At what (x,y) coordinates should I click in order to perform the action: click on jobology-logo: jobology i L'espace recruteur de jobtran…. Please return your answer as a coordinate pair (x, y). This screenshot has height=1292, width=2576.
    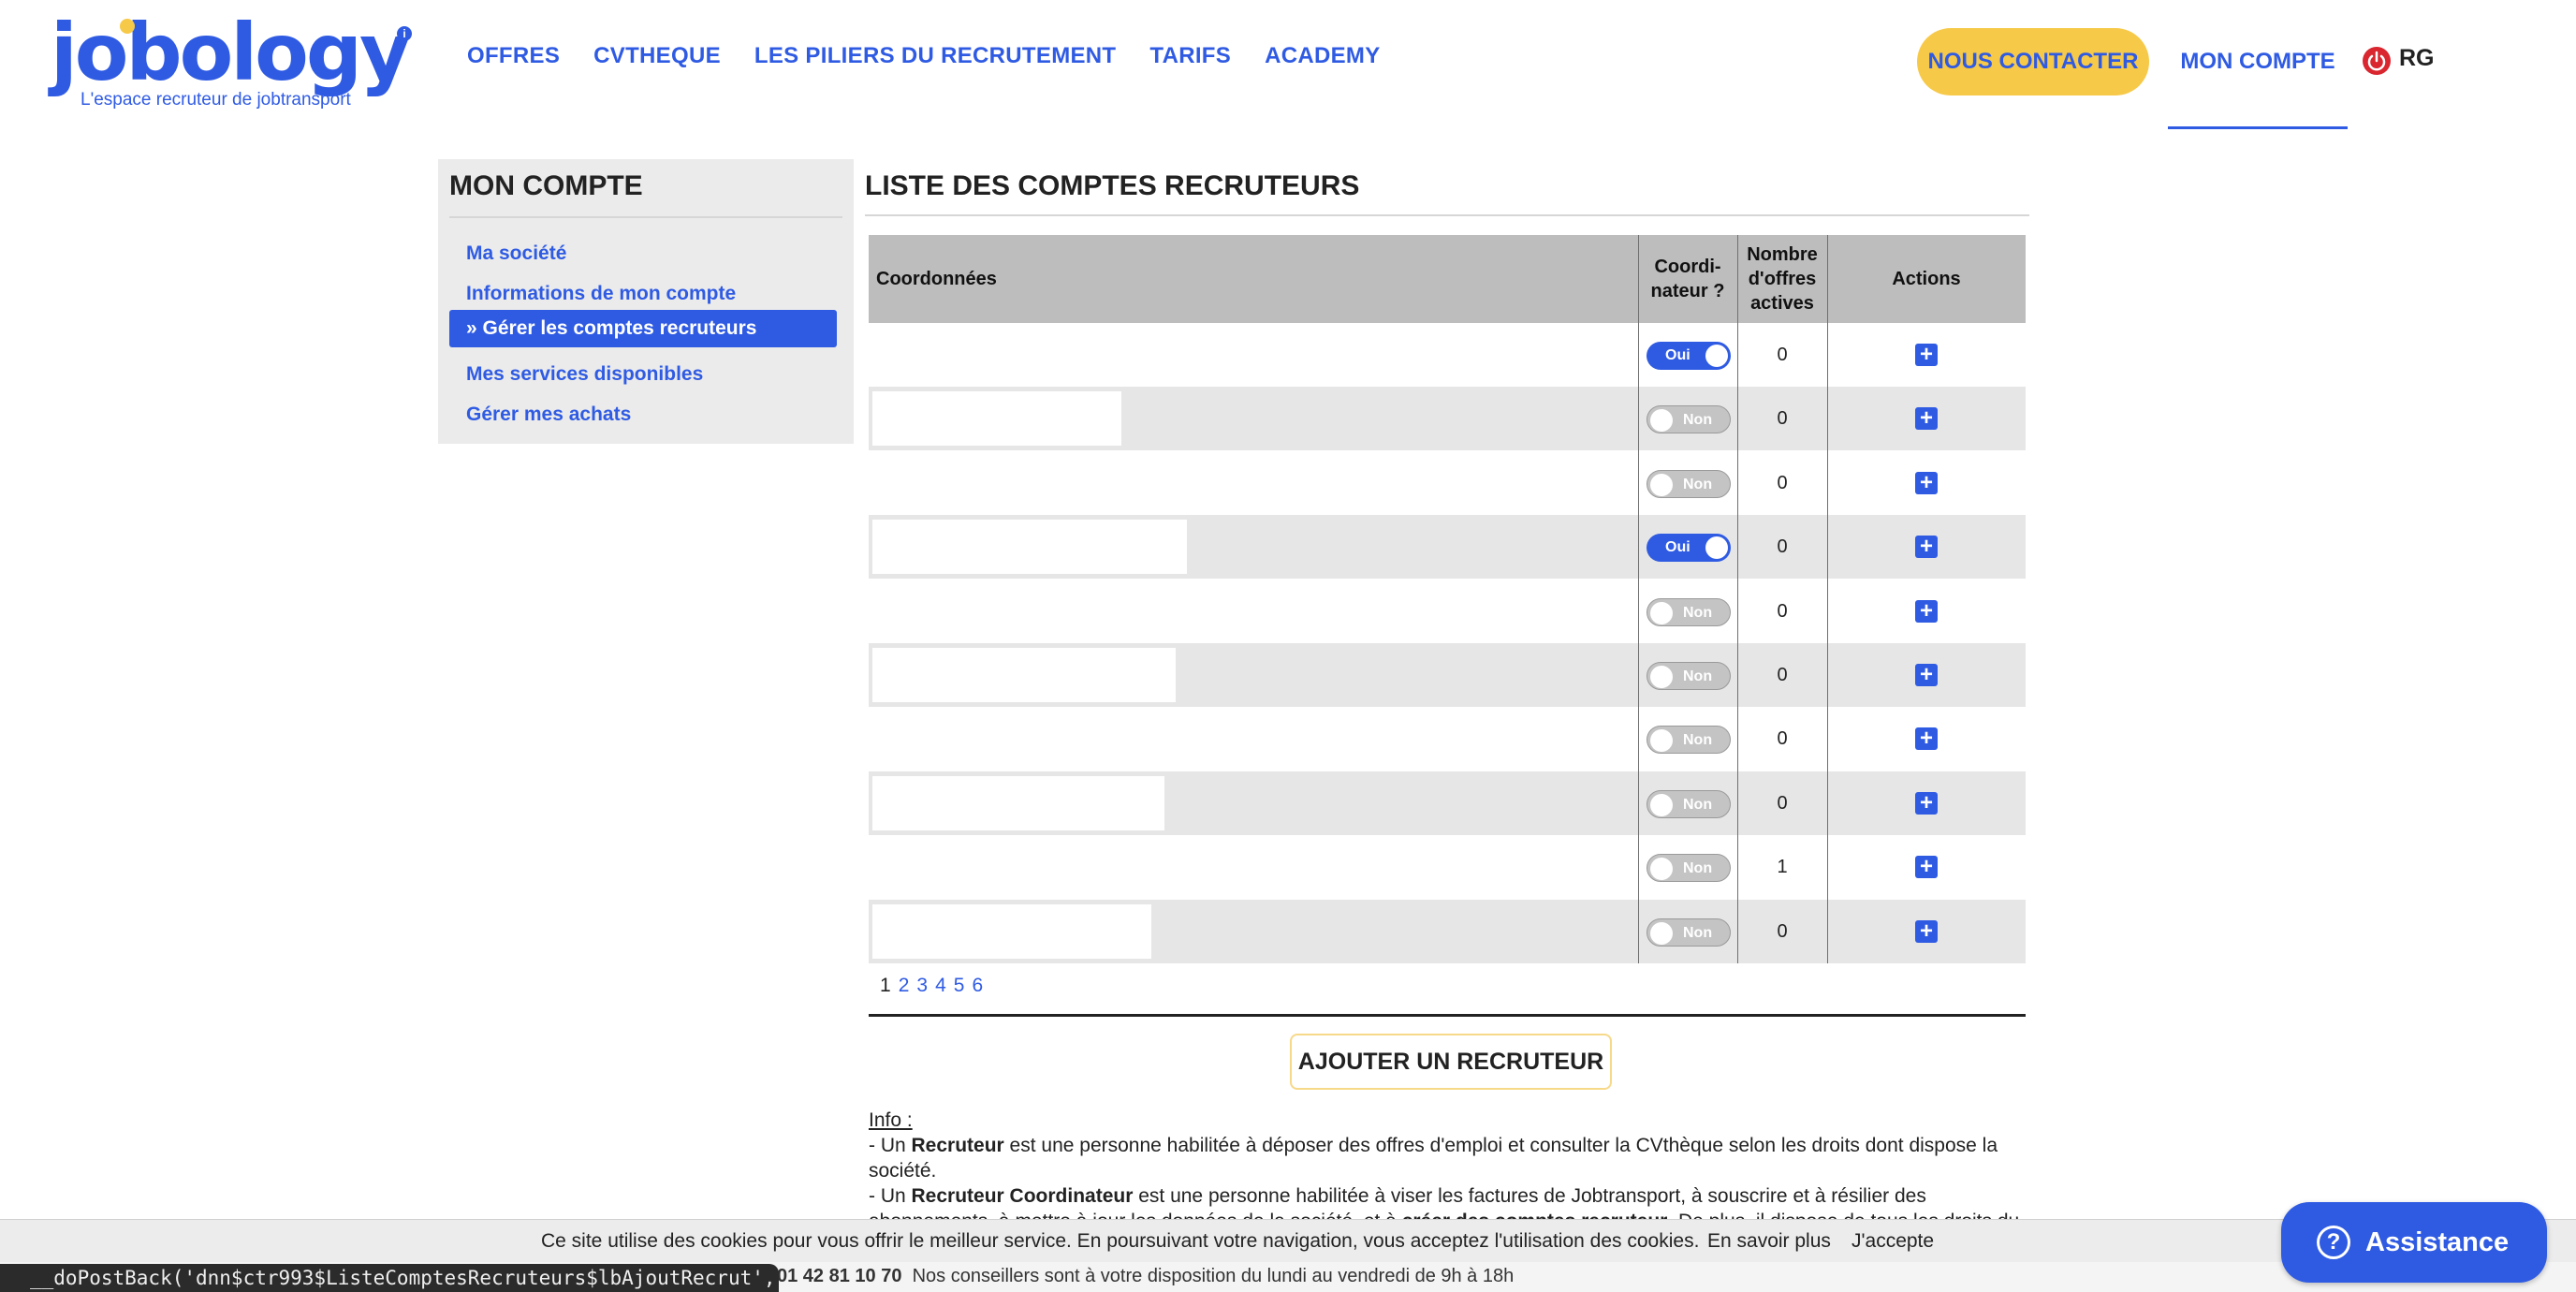
    Looking at the image, I should click on (233, 61).